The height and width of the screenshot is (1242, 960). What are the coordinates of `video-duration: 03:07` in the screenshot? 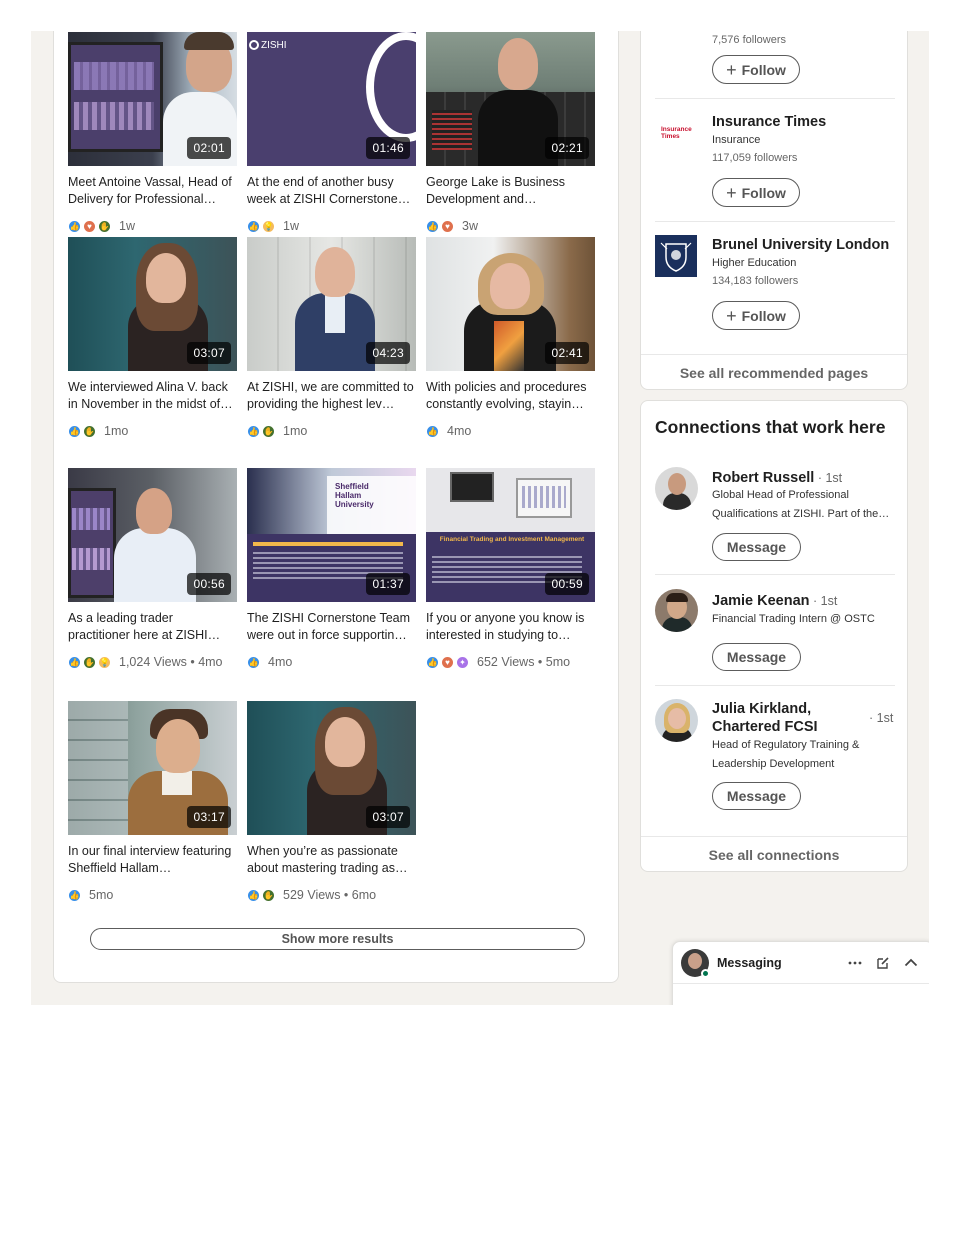 It's located at (388, 817).